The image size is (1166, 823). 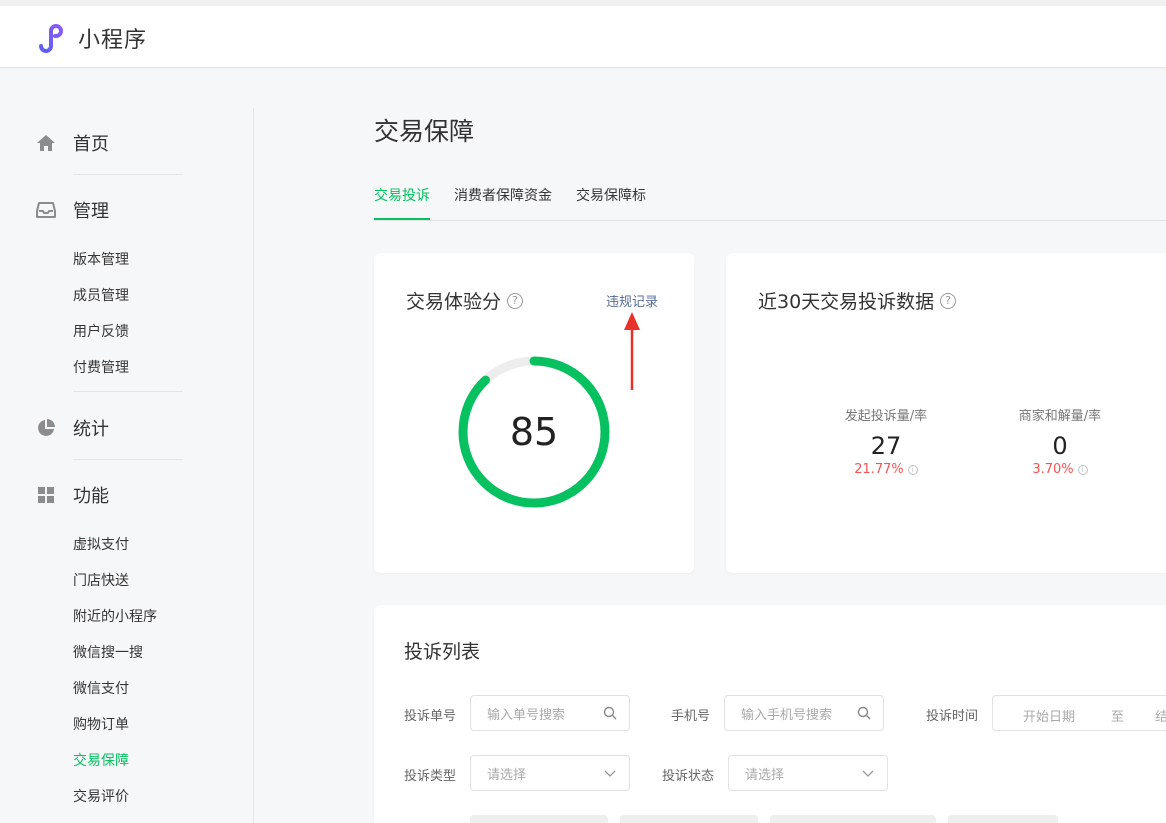 I want to click on page-title: 交易保障, so click(x=424, y=131).